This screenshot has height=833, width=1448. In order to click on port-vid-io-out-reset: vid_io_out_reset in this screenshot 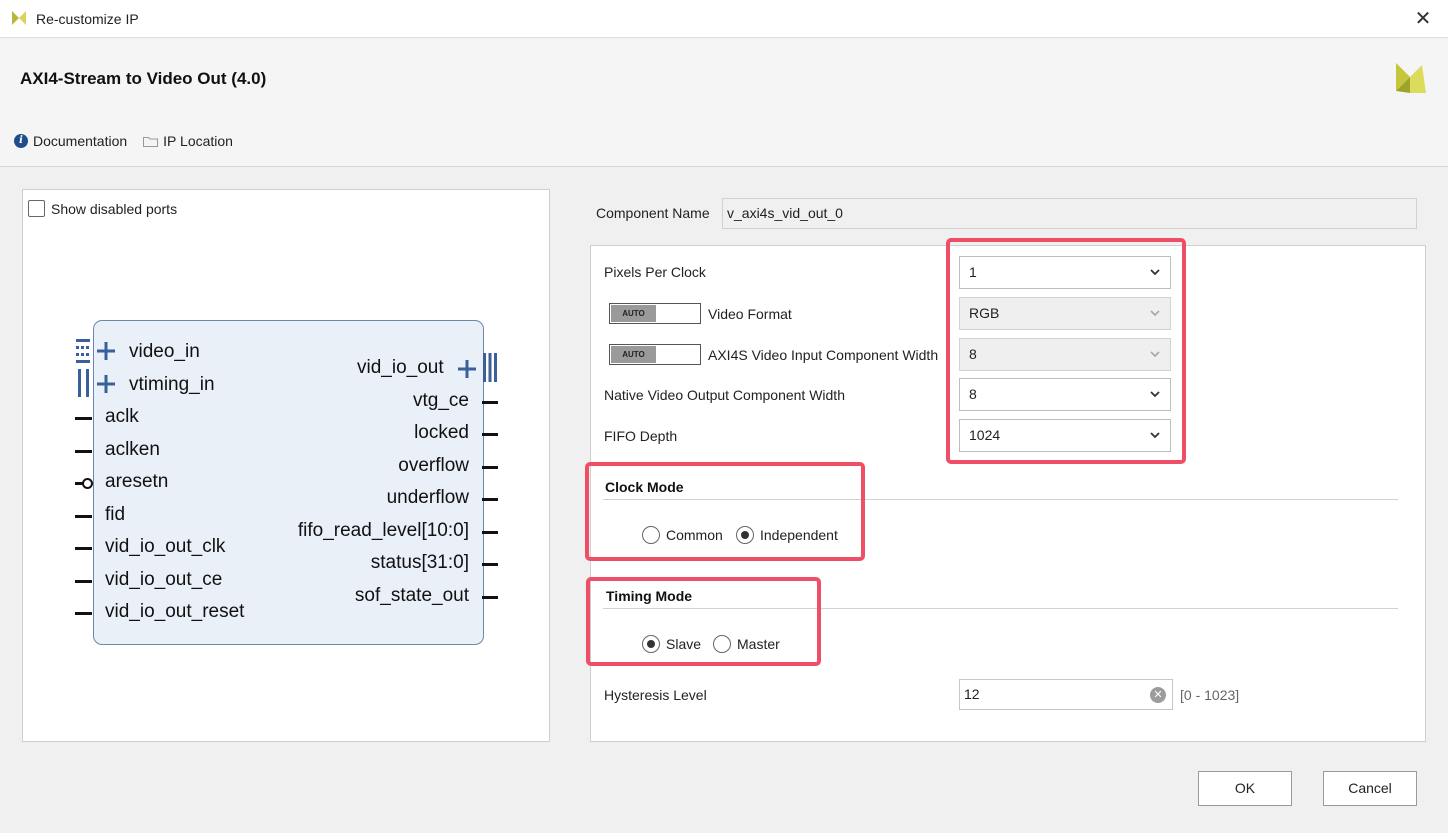, I will do `click(175, 611)`.